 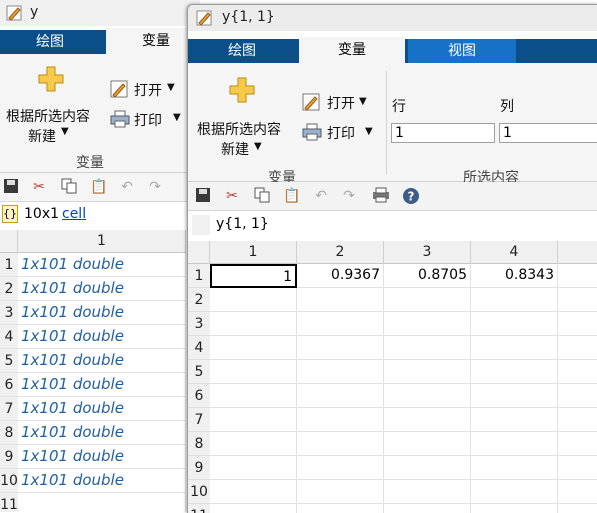 I want to click on column-header-4: 4, so click(x=514, y=252).